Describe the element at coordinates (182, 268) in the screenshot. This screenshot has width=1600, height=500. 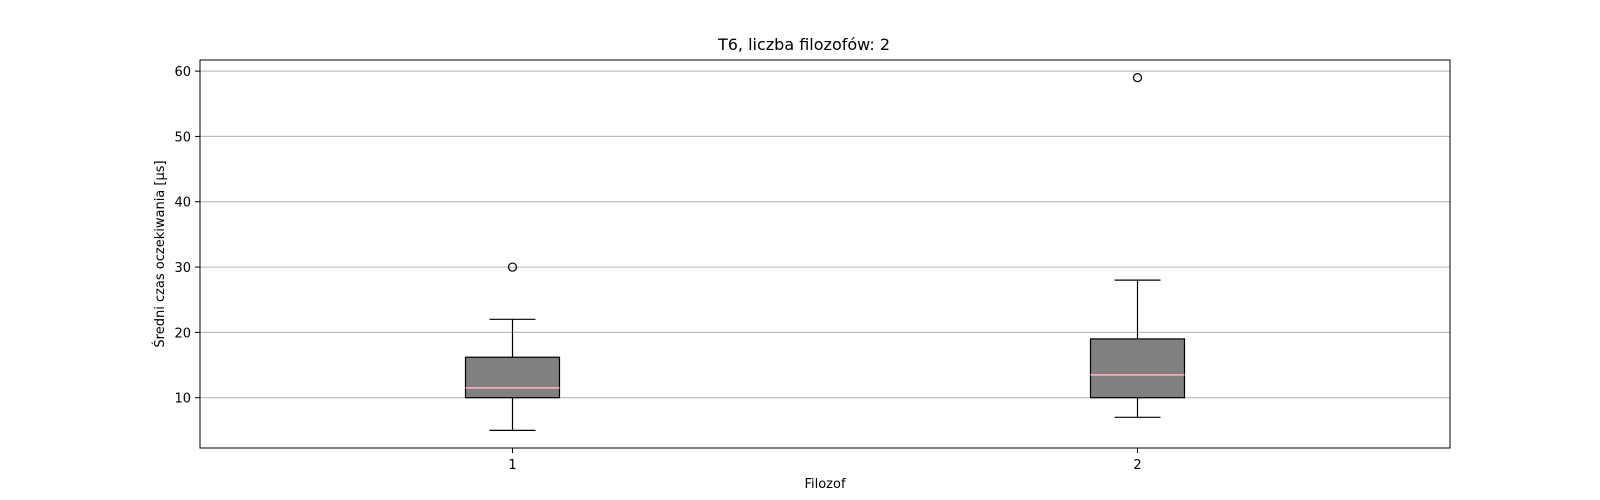
I see `y-tick-label: 30` at that location.